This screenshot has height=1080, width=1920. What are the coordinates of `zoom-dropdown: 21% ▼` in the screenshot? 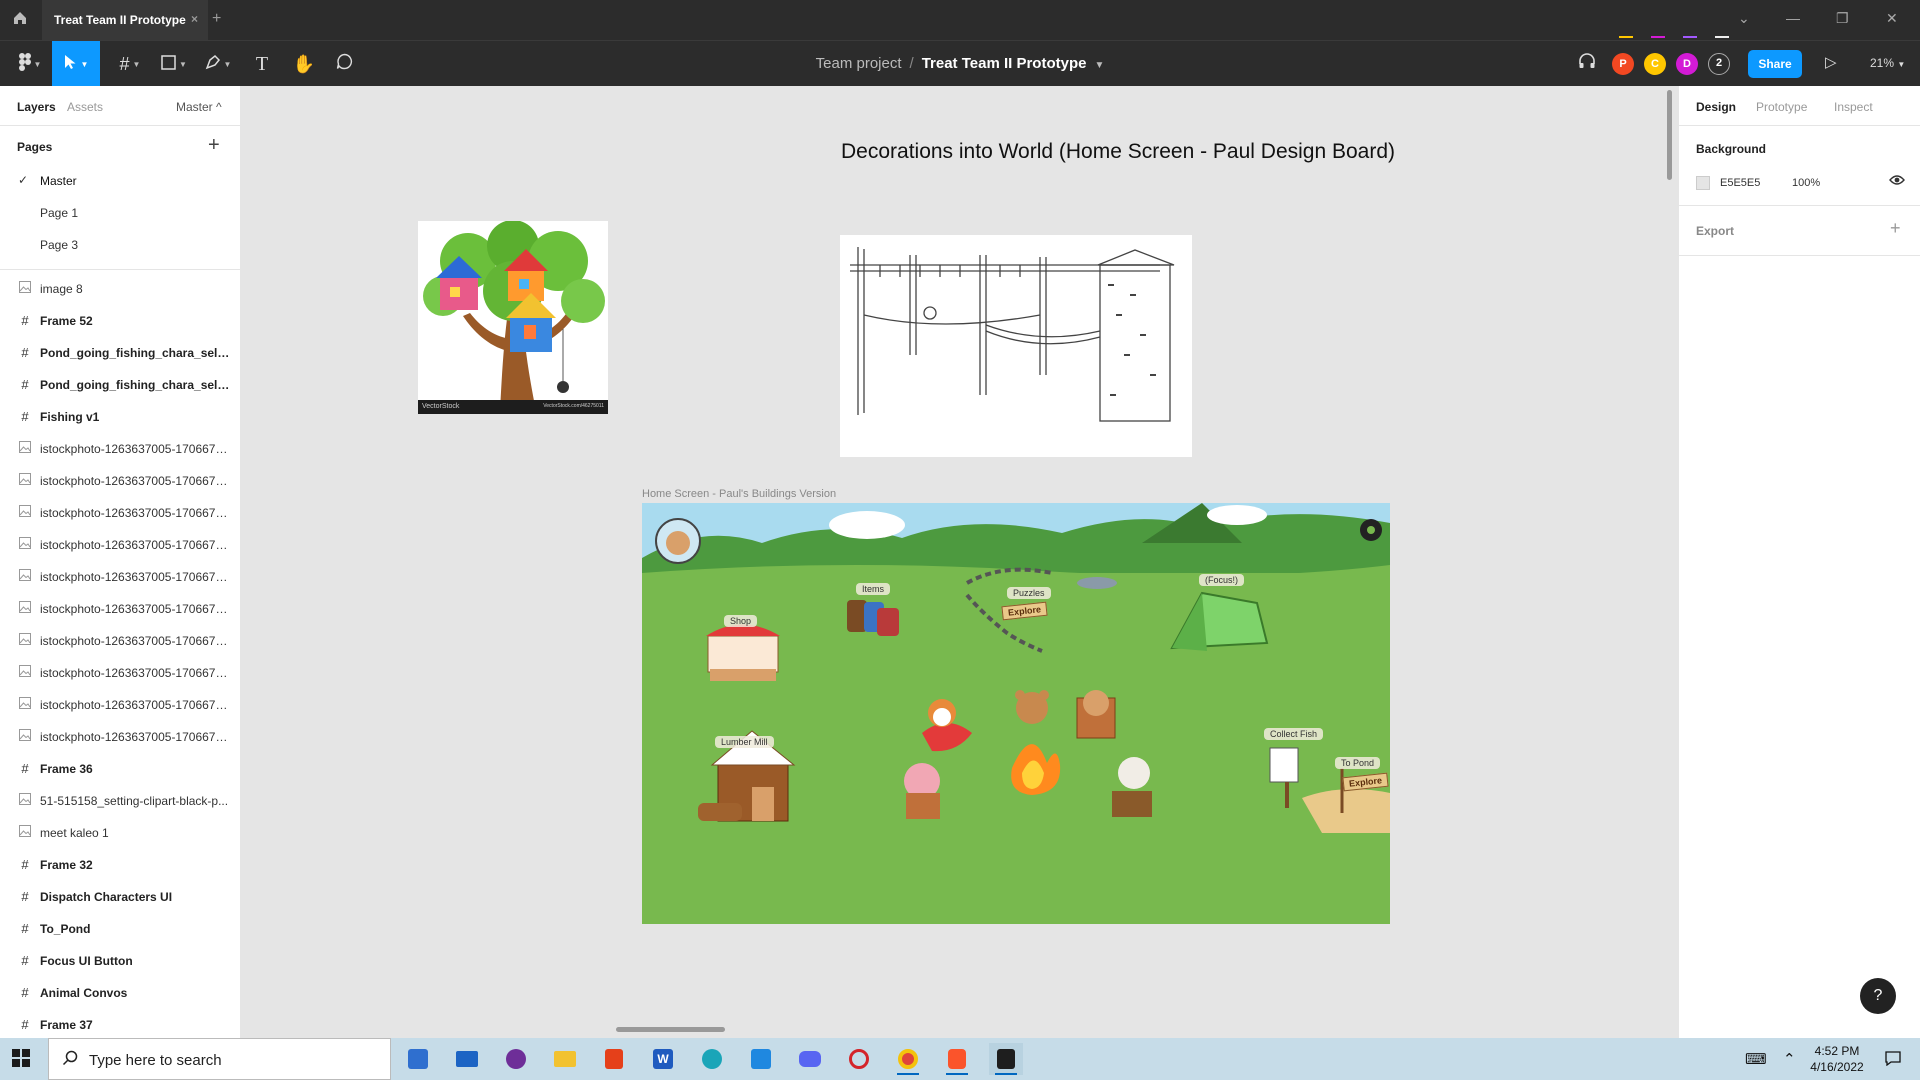 It's located at (1887, 63).